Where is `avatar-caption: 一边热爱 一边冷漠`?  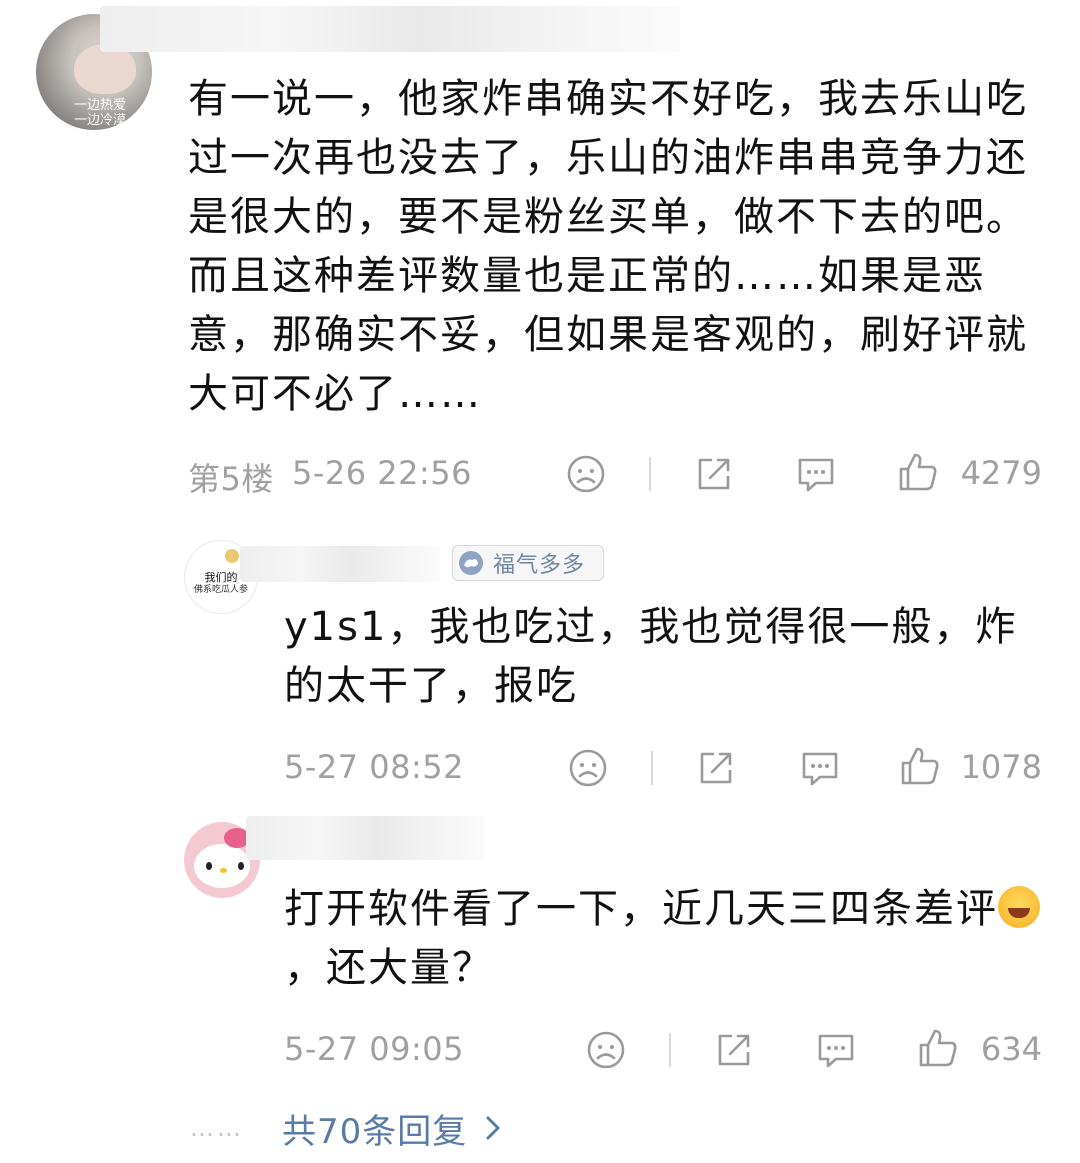
avatar-caption: 一边热爱 一边冷漠 is located at coordinates (99, 113).